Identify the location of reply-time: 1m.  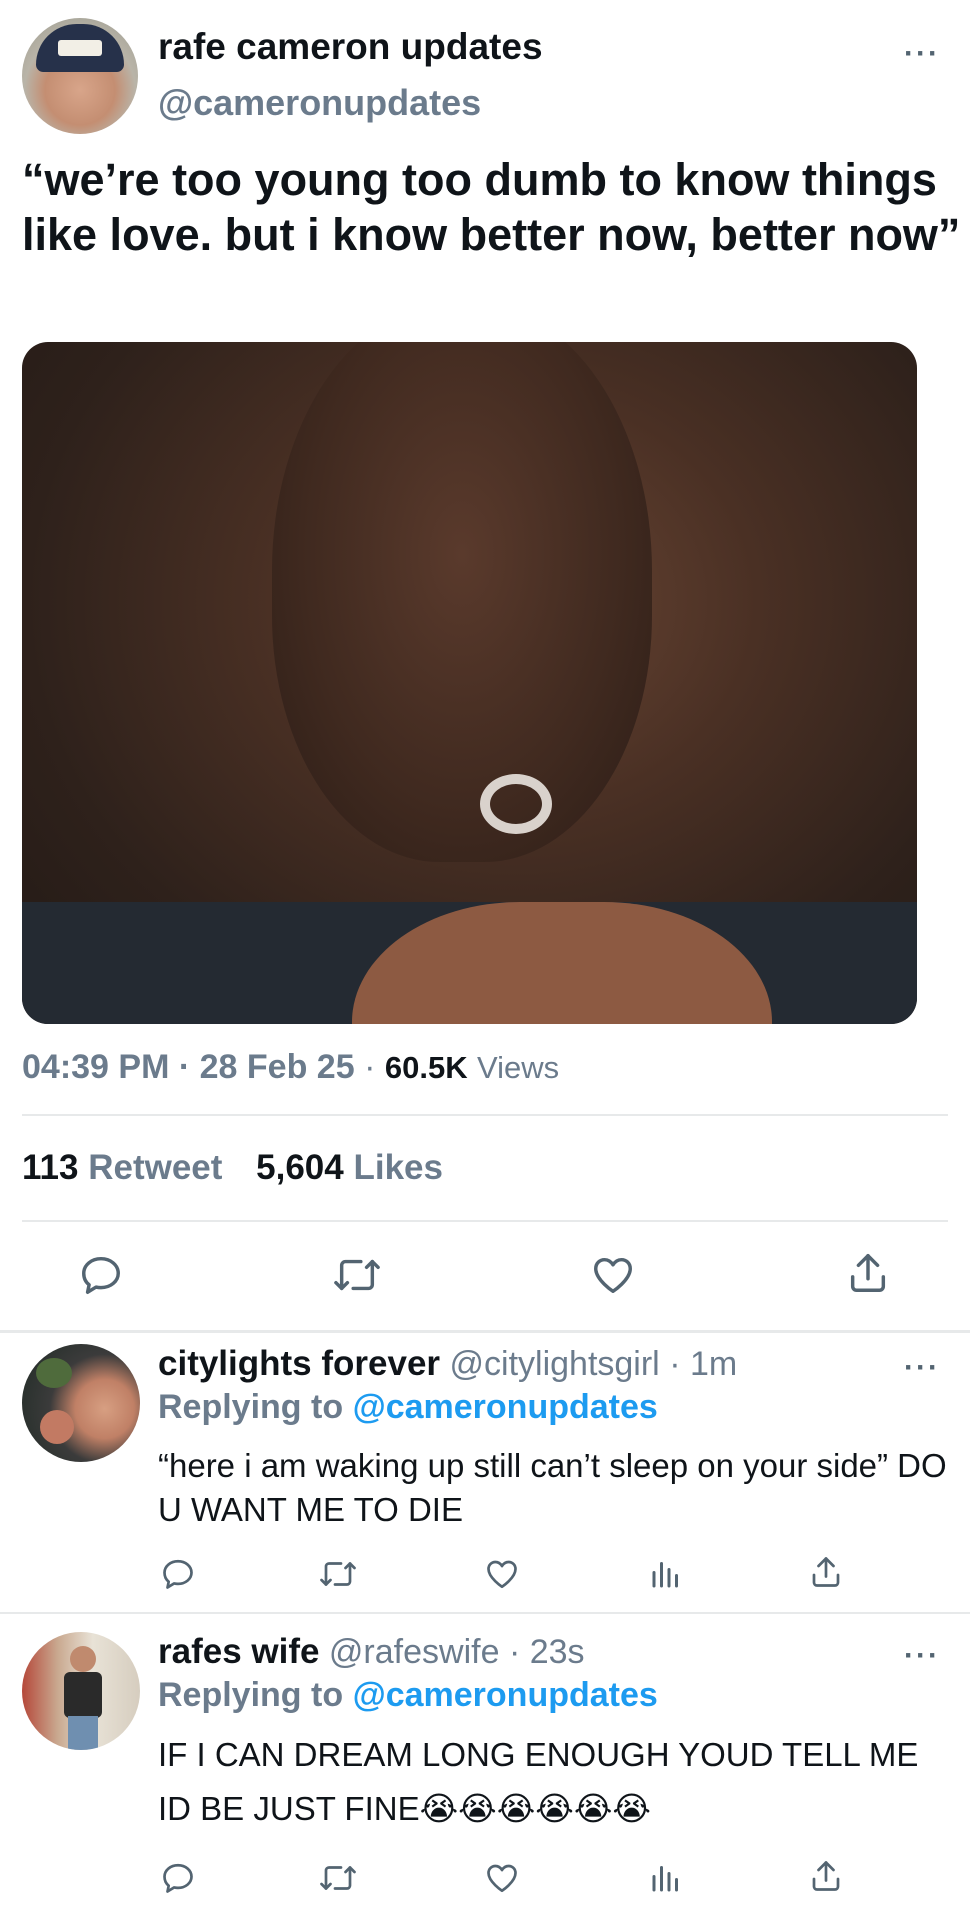
(713, 1364).